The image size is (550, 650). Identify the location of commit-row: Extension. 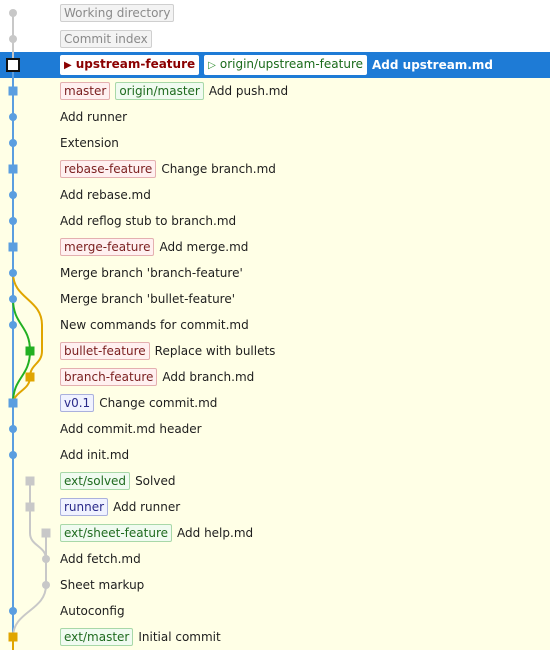
(275, 143).